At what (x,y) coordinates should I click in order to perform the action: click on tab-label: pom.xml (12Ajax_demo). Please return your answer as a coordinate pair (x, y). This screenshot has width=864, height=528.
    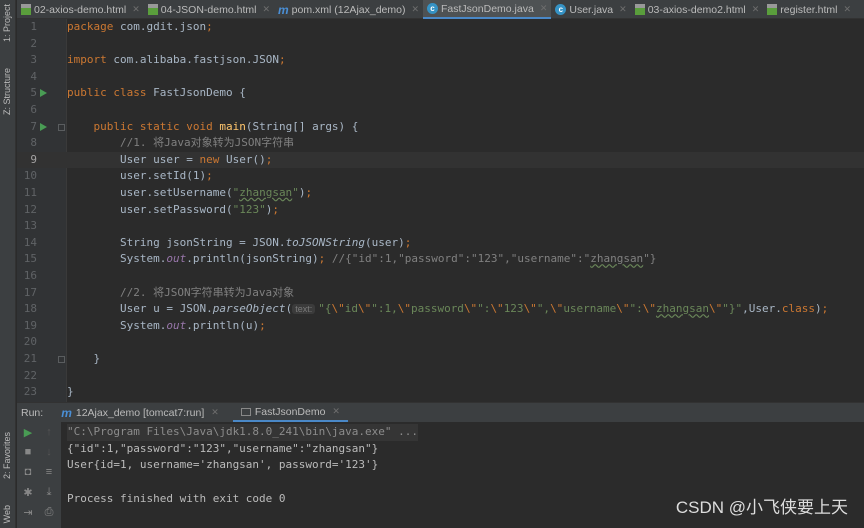
    Looking at the image, I should click on (348, 9).